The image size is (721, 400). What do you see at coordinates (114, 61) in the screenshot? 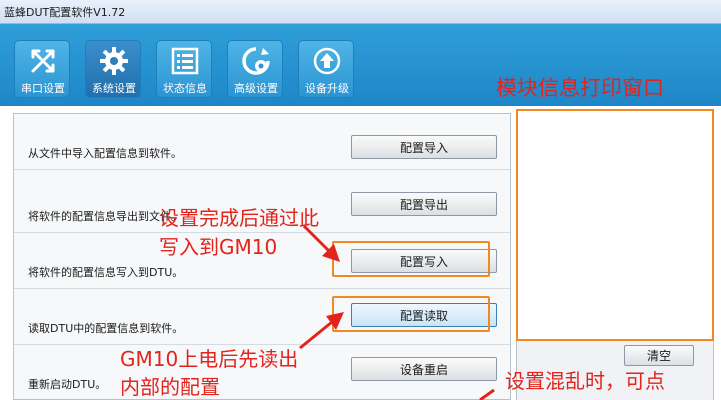
I see `gear-icon` at bounding box center [114, 61].